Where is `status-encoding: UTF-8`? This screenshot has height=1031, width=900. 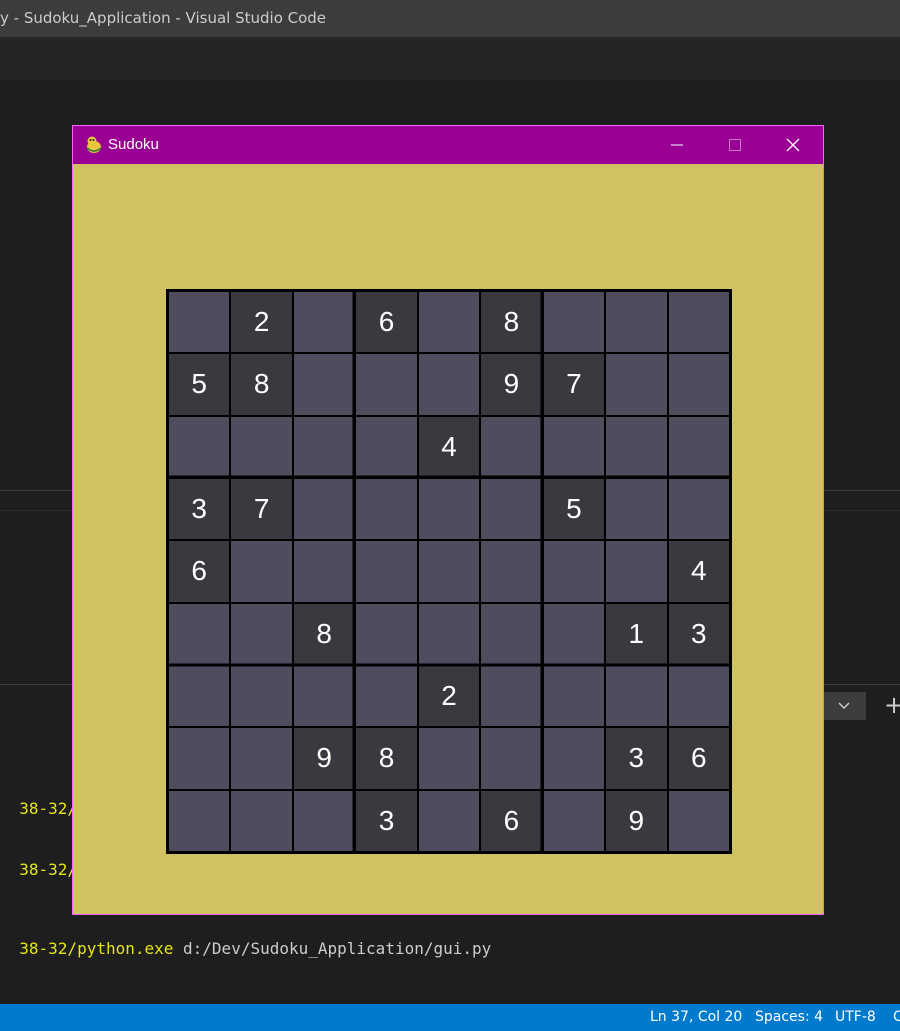
status-encoding: UTF-8 is located at coordinates (855, 1017).